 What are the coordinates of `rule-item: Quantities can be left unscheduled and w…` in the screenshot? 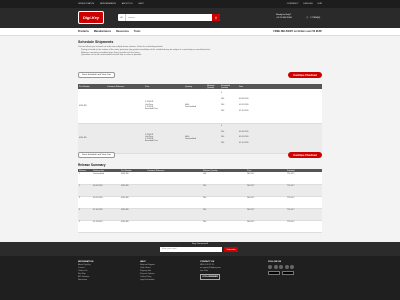 It's located at (201, 55).